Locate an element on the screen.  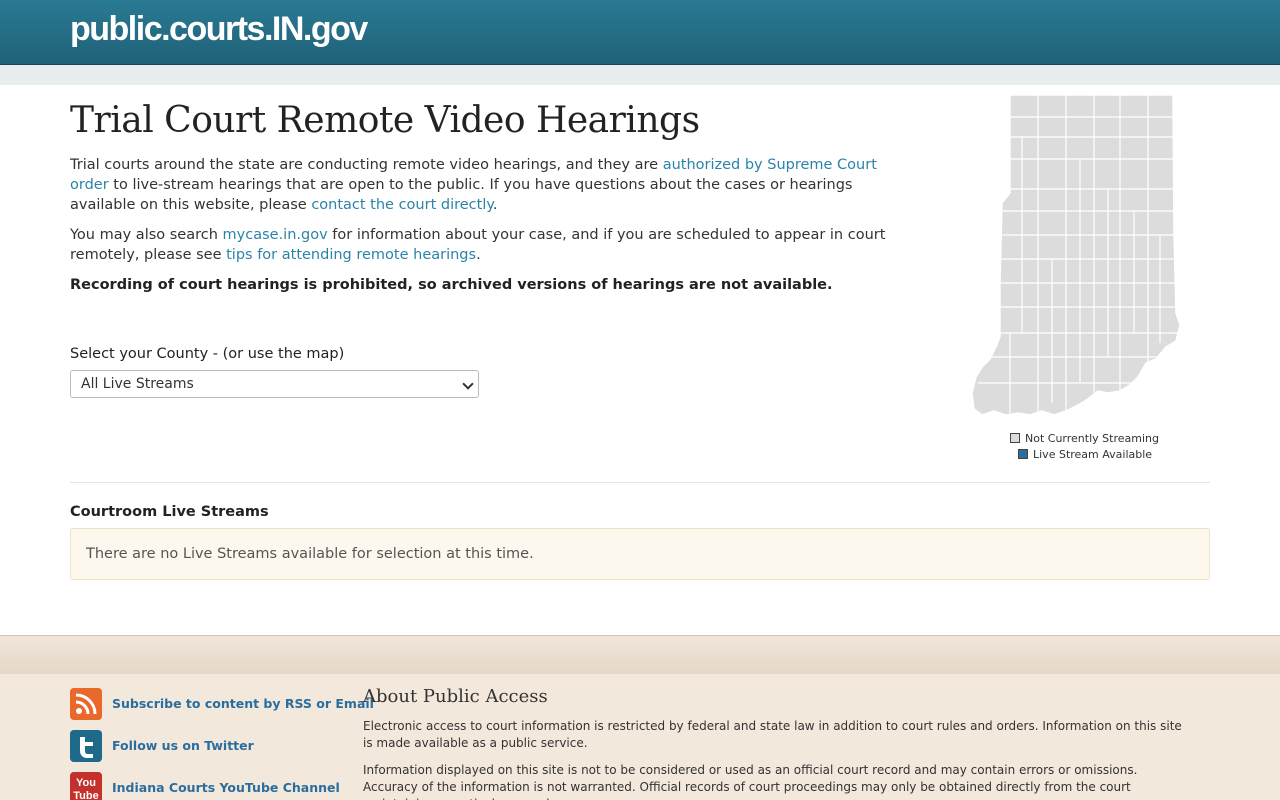
mycase-link: mycase.in.gov is located at coordinates (275, 235).